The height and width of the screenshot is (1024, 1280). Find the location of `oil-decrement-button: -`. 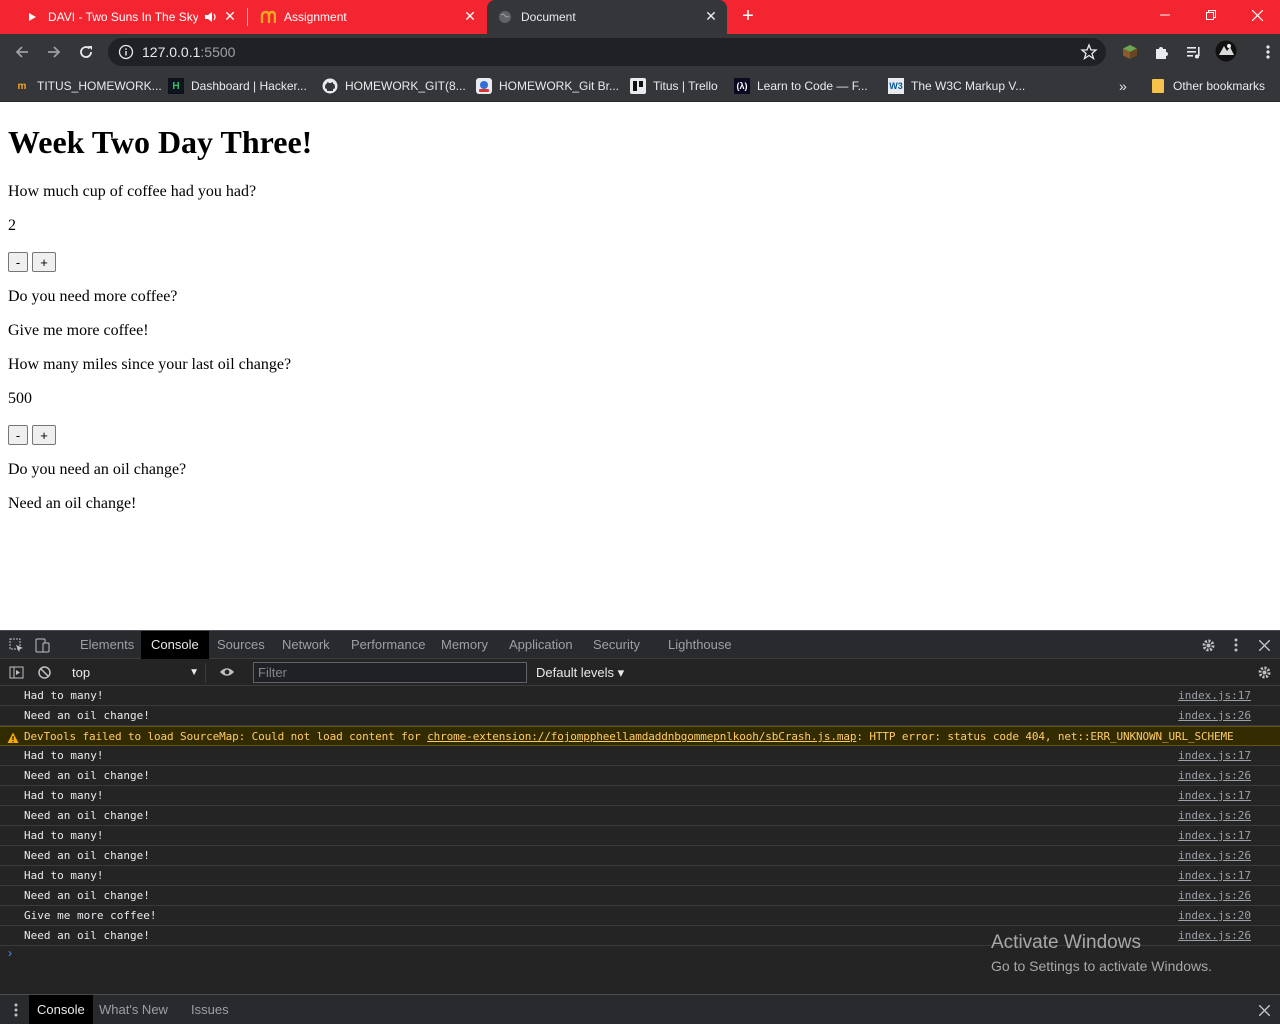

oil-decrement-button: - is located at coordinates (18, 435).